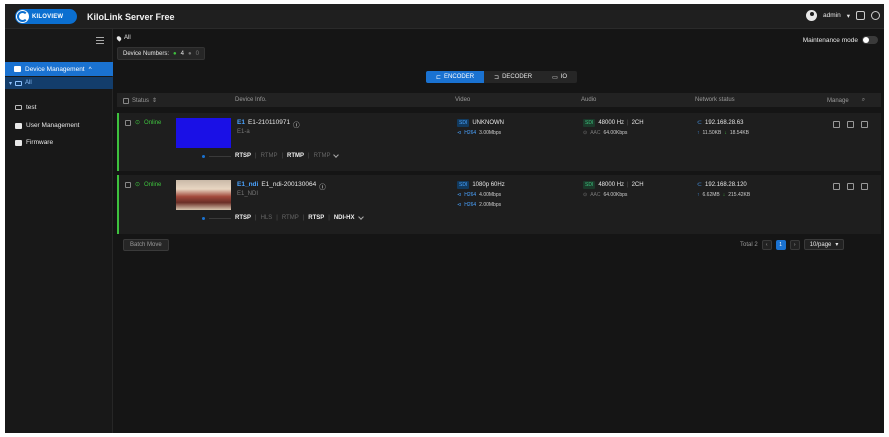  What do you see at coordinates (25, 107) in the screenshot?
I see `tree-node-test: test` at bounding box center [25, 107].